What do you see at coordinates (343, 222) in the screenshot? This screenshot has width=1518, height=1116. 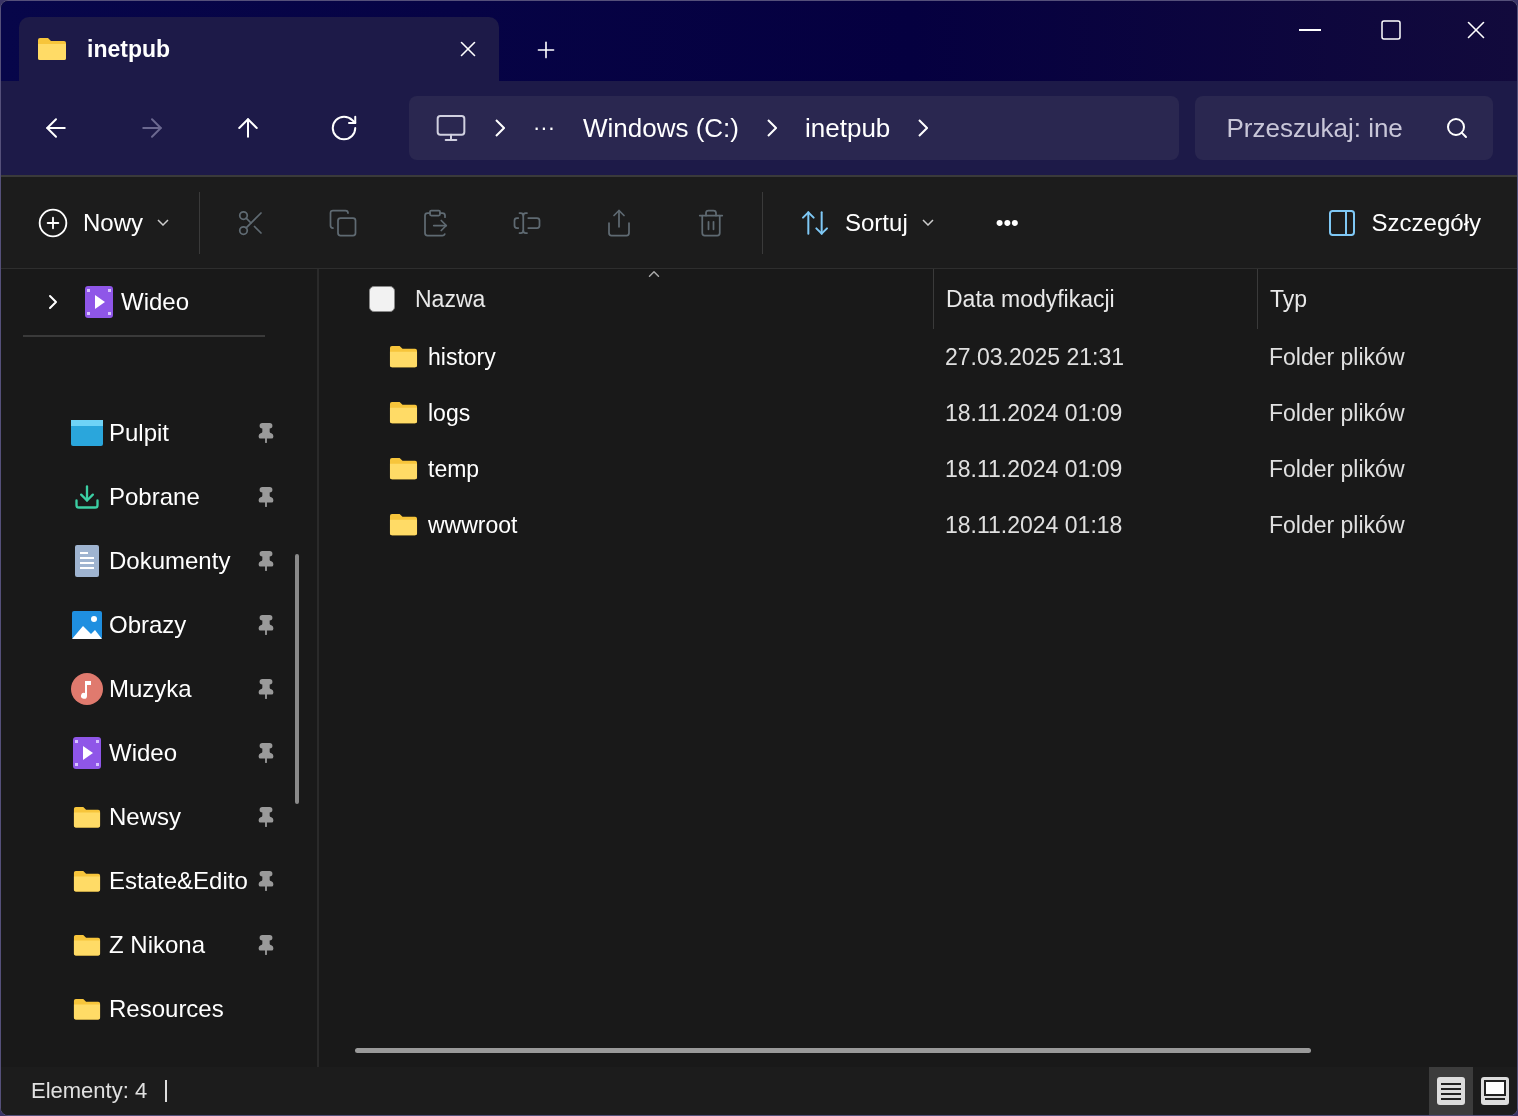 I see `copy-icon` at bounding box center [343, 222].